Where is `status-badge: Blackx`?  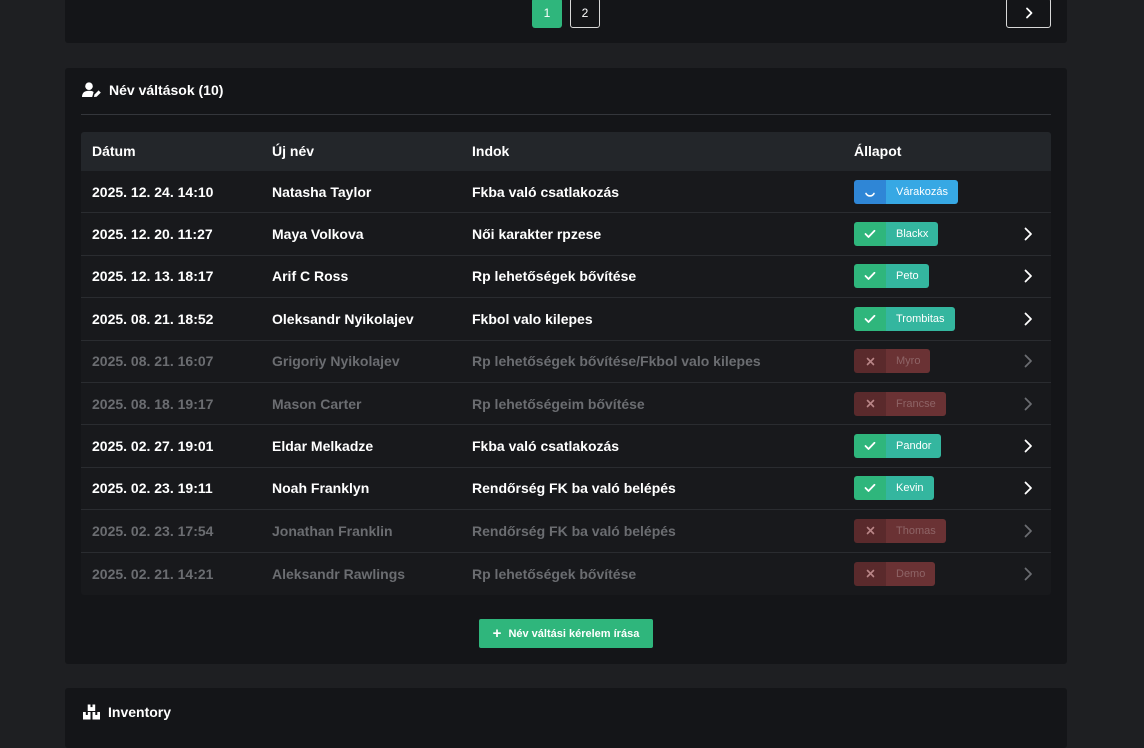
status-badge: Blackx is located at coordinates (896, 234).